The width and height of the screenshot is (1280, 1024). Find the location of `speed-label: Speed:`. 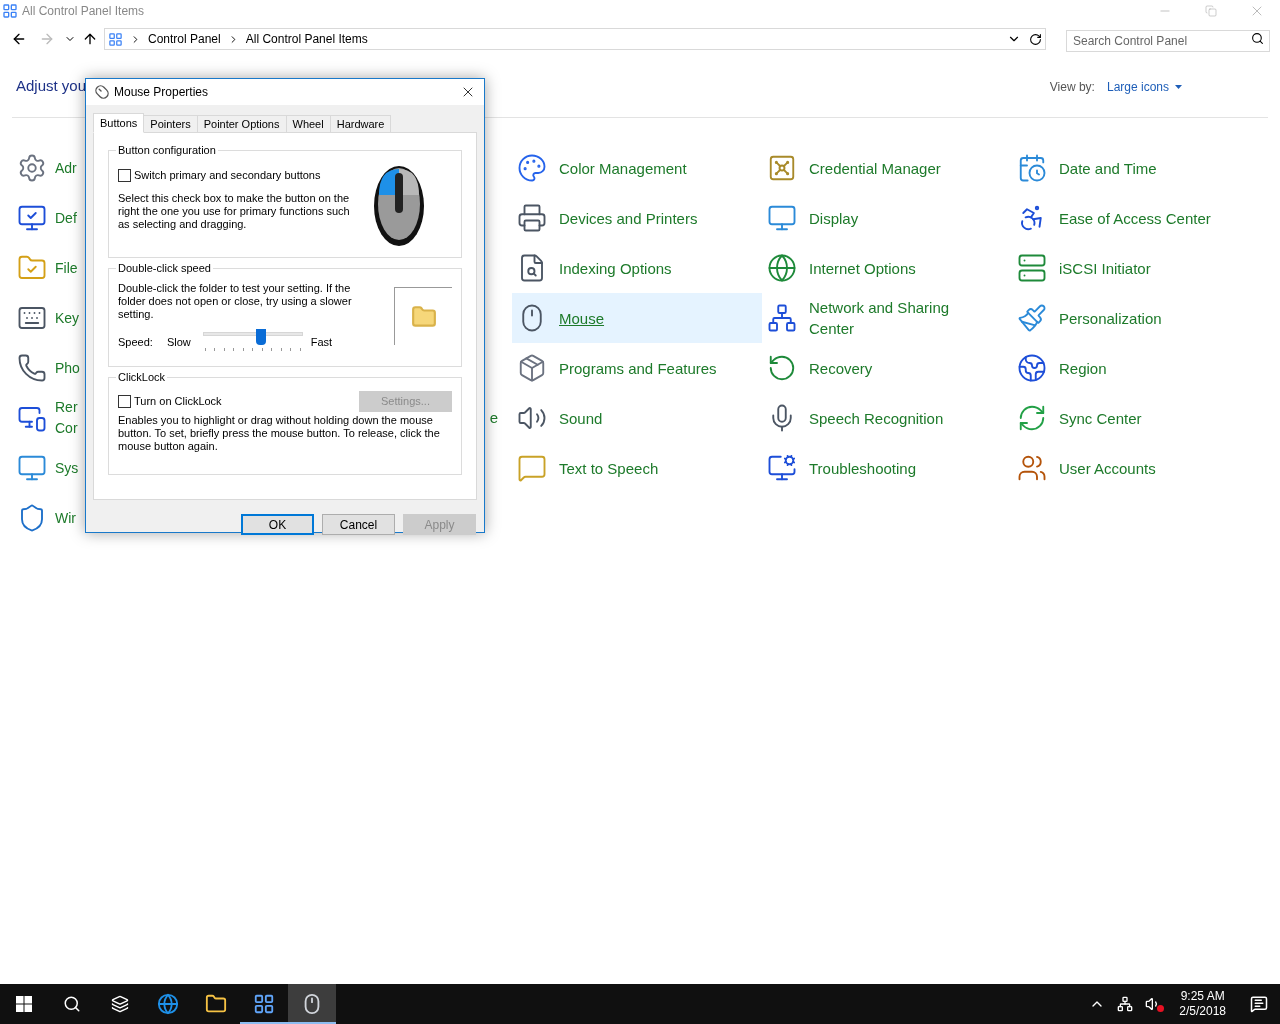

speed-label: Speed: is located at coordinates (135, 342).